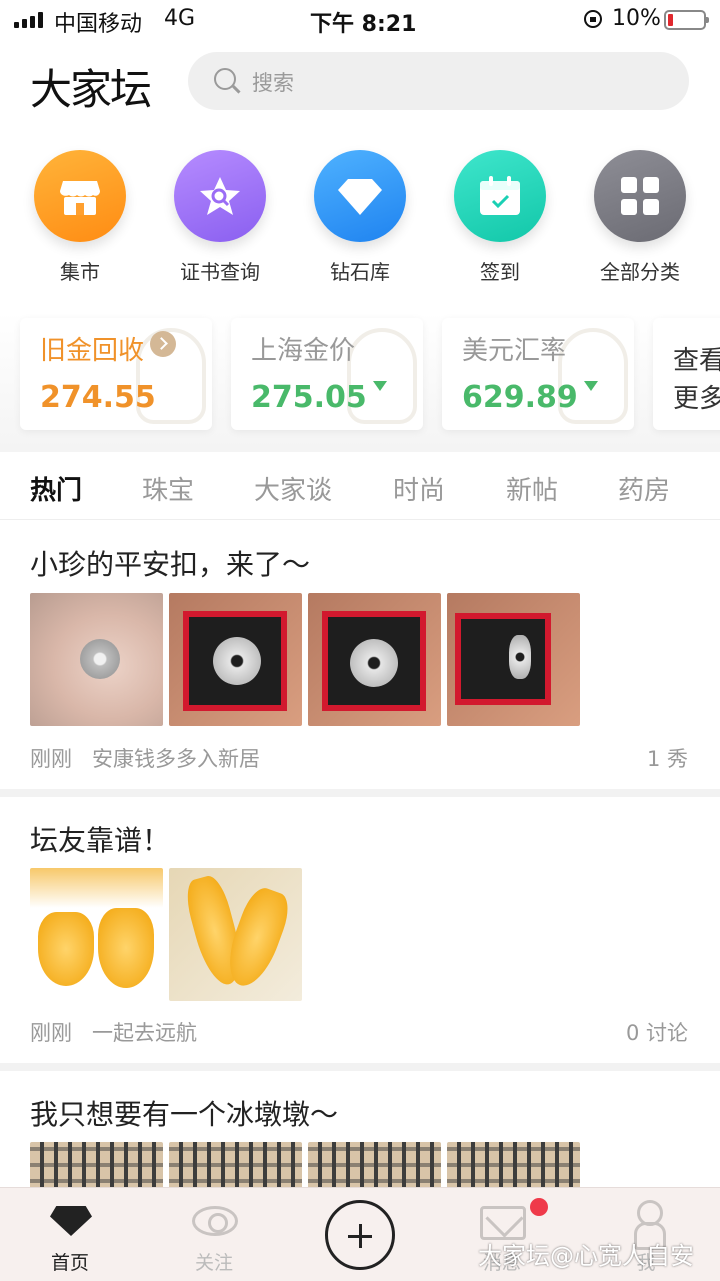 The height and width of the screenshot is (1281, 720). What do you see at coordinates (327, 374) in the screenshot?
I see `price-card-shanghai-gold: 上海金价 275.05` at bounding box center [327, 374].